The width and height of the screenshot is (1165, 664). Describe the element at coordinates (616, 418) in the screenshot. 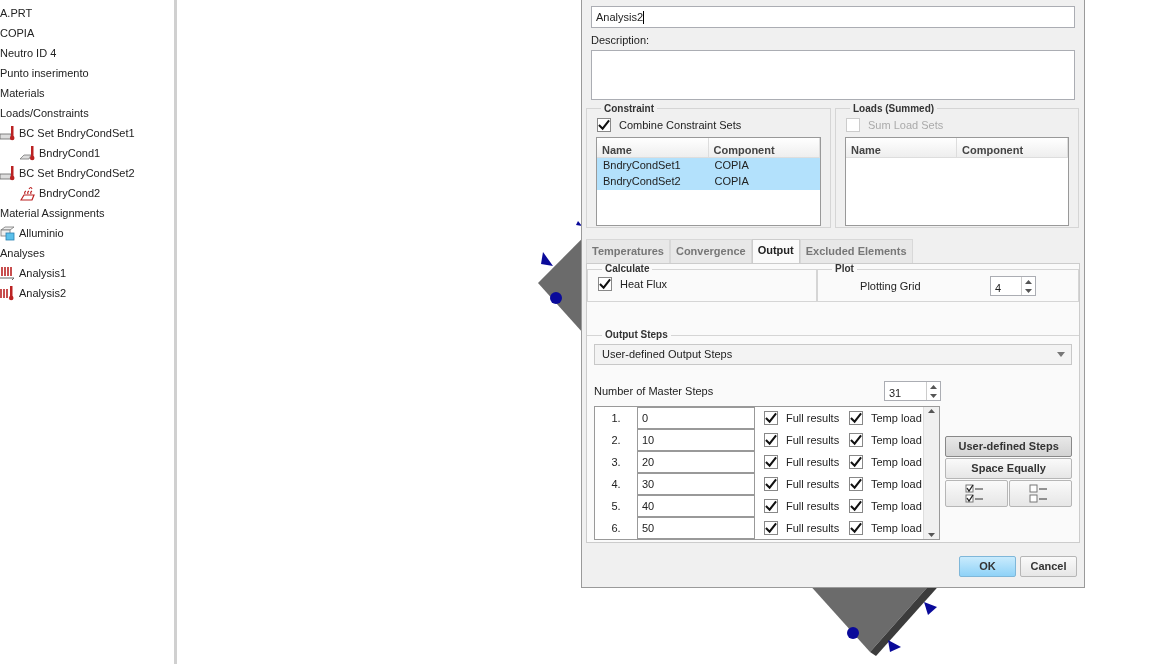

I see `step-number: 1.` at that location.